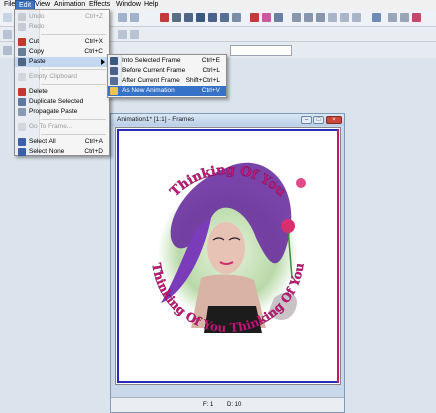 The height and width of the screenshot is (413, 436). What do you see at coordinates (261, 50) in the screenshot?
I see `tool-option-field` at bounding box center [261, 50].